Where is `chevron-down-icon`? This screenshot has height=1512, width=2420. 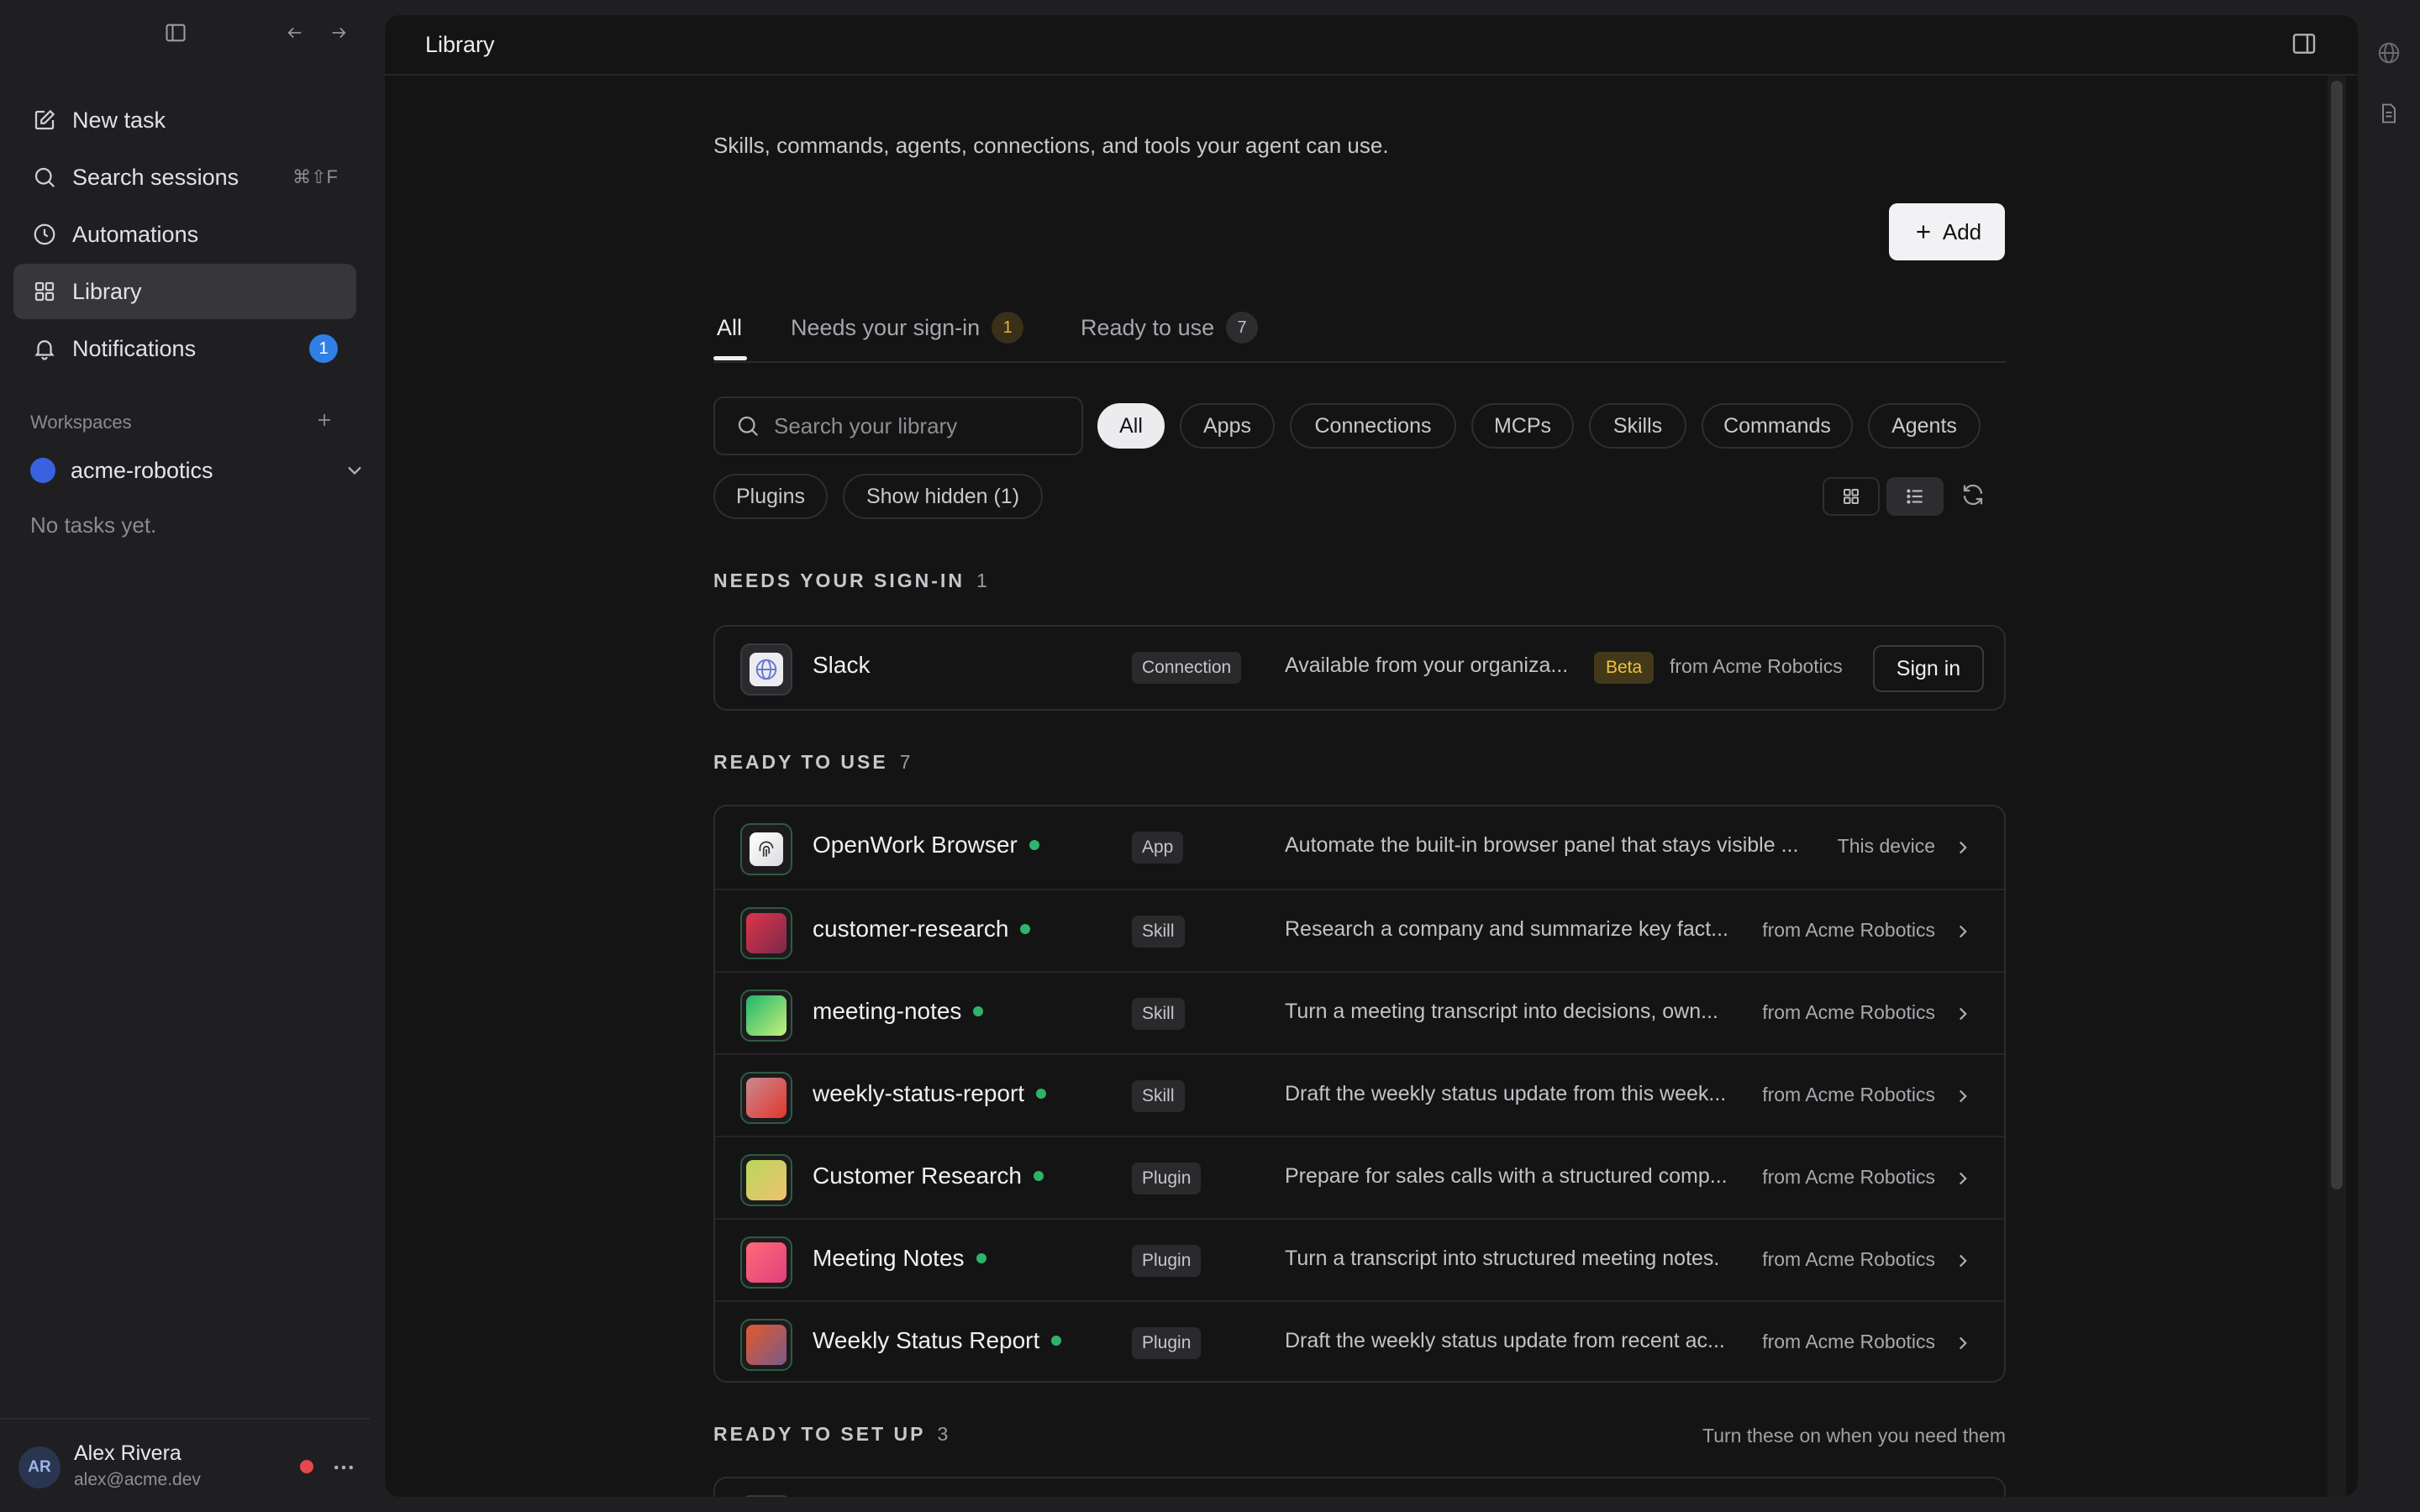 chevron-down-icon is located at coordinates (354, 470).